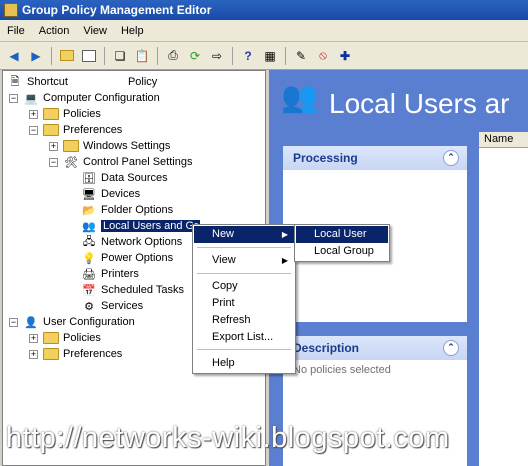 The image size is (528, 466). Describe the element at coordinates (300, 97) in the screenshot. I see `users-large-icon: 👥` at that location.